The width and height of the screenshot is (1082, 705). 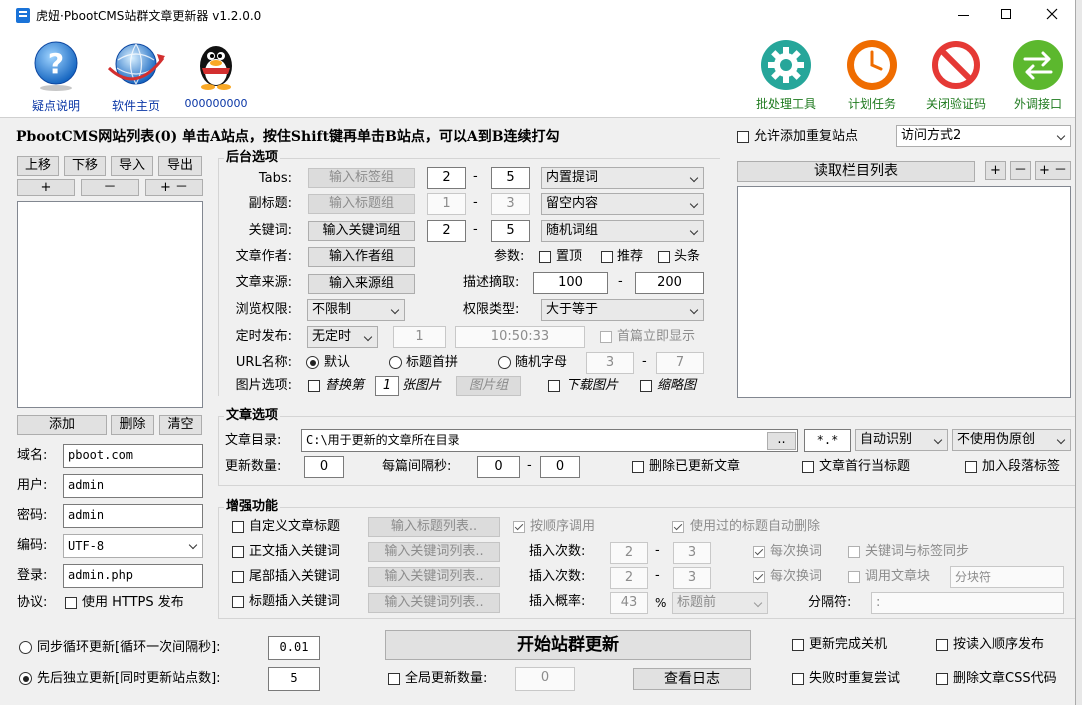 I want to click on top-checkbox, so click(x=545, y=257).